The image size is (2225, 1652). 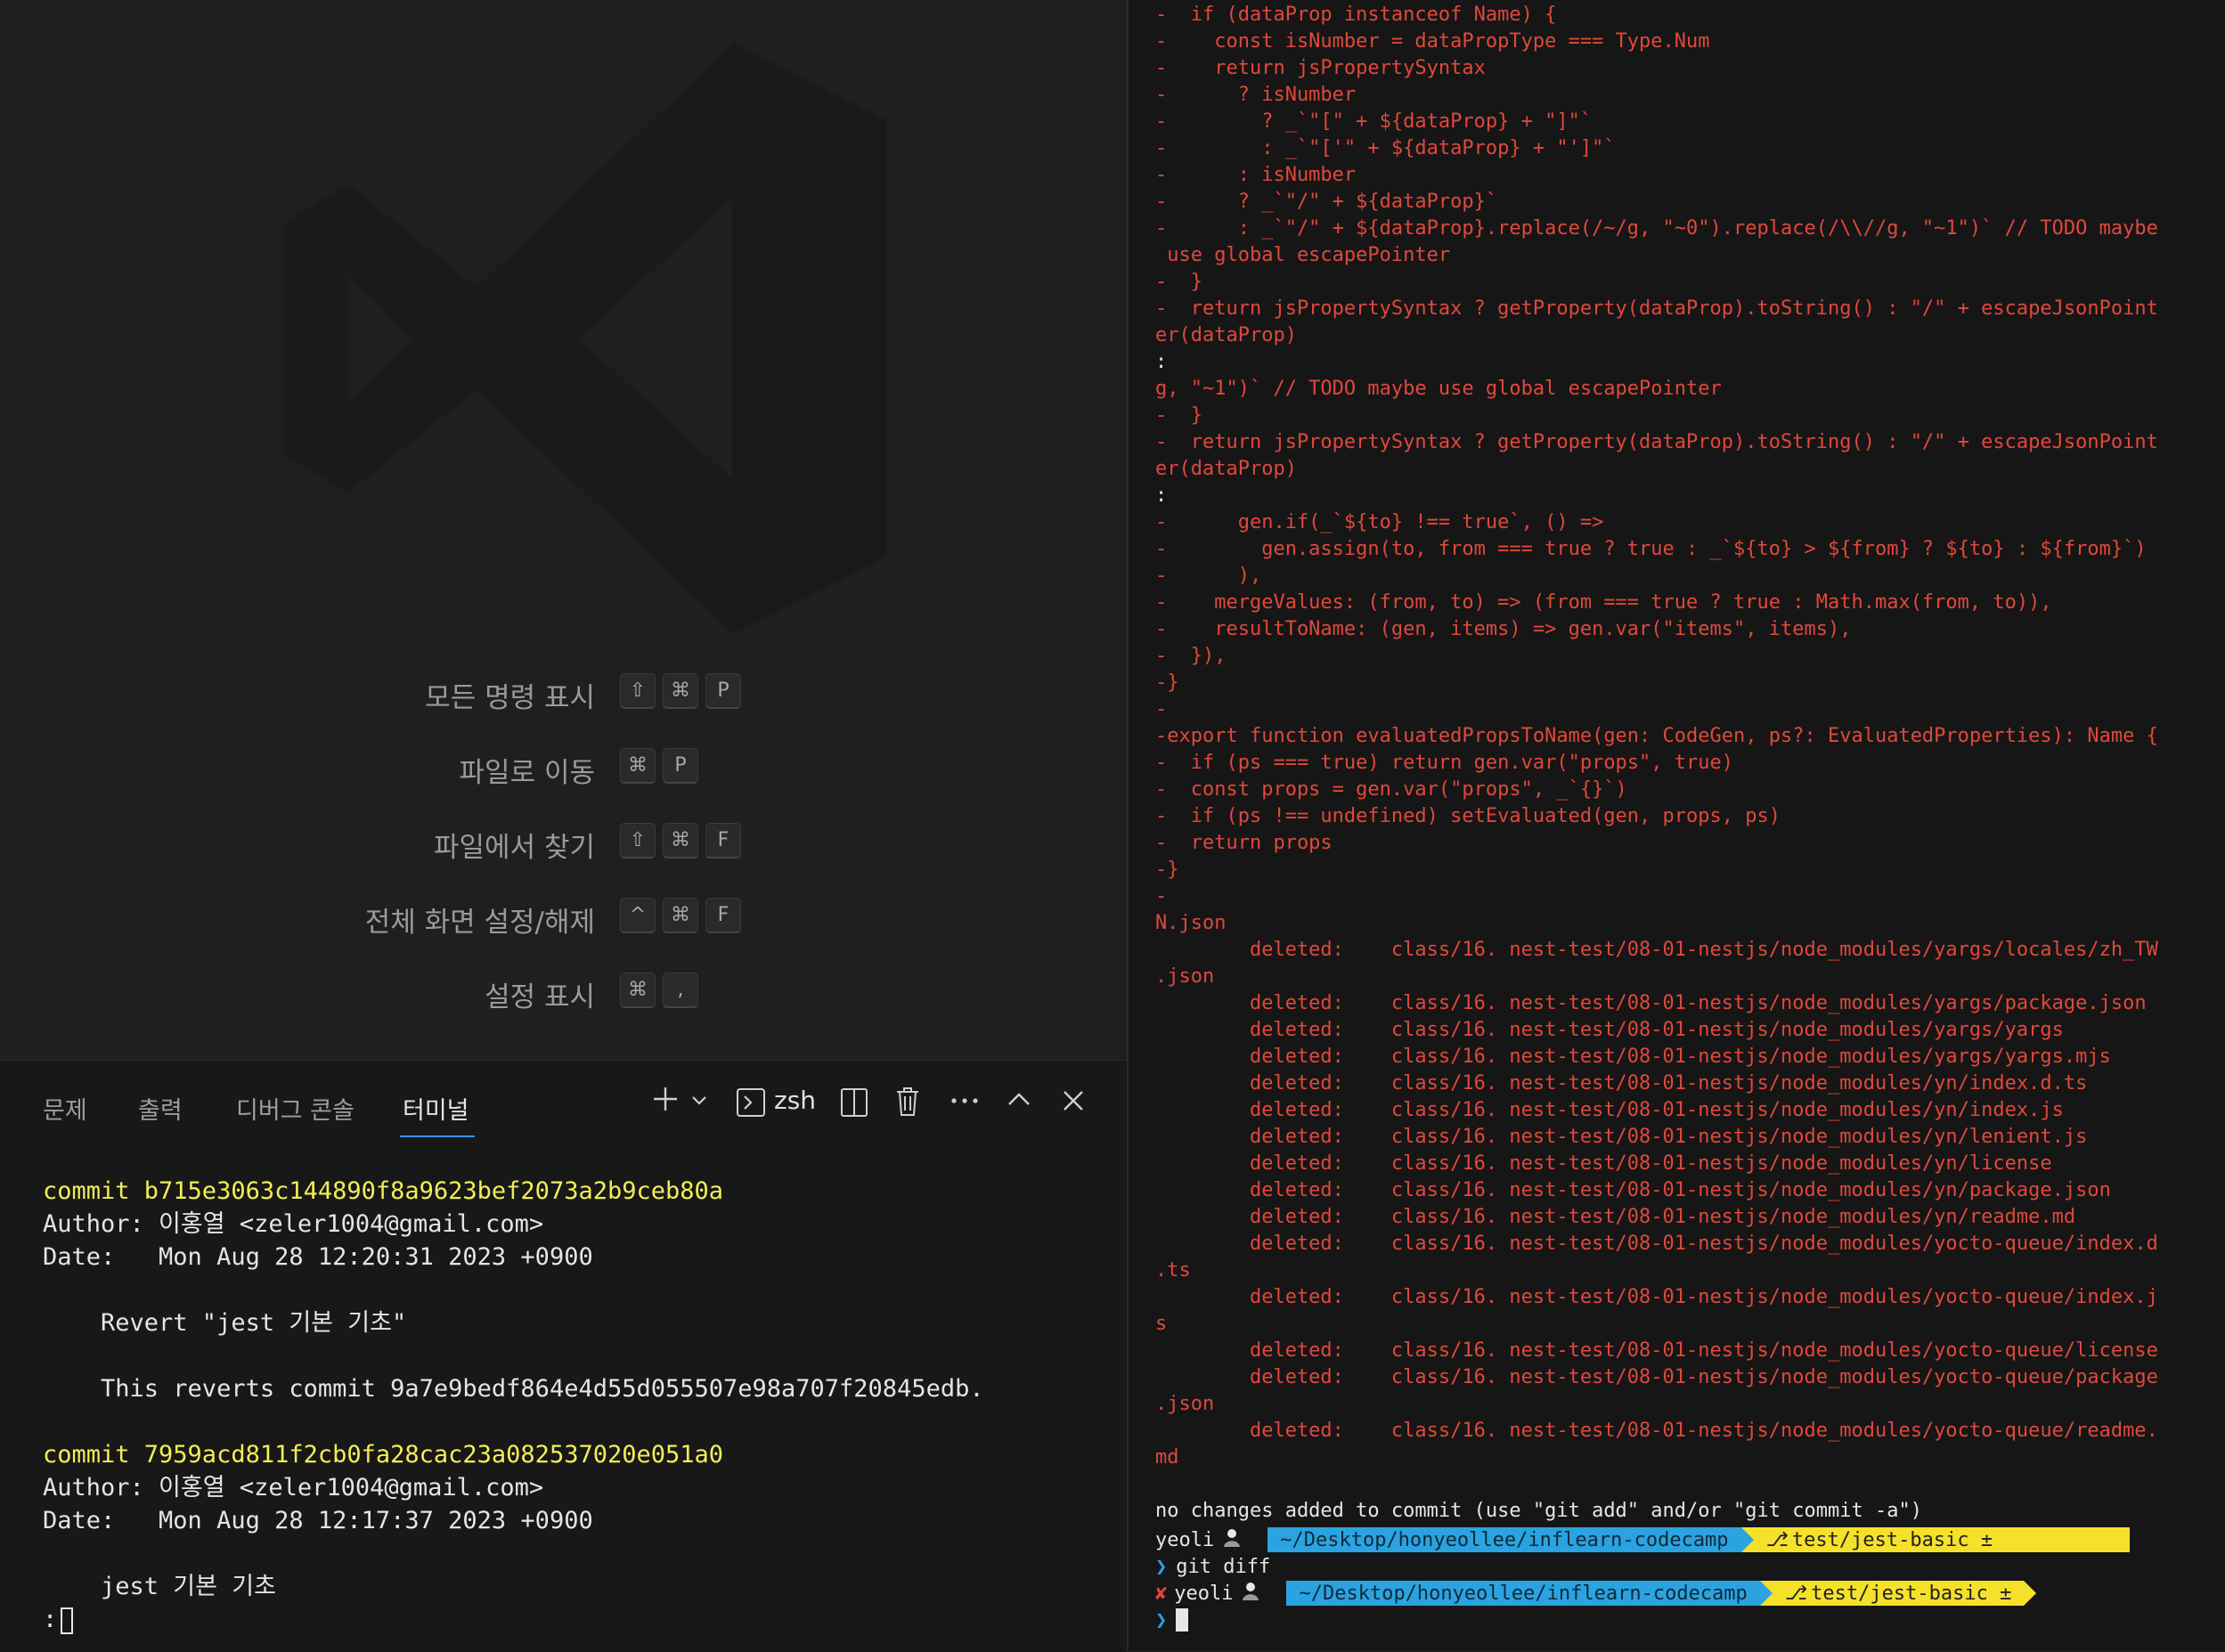 I want to click on diff-line: .json, so click(x=1185, y=976).